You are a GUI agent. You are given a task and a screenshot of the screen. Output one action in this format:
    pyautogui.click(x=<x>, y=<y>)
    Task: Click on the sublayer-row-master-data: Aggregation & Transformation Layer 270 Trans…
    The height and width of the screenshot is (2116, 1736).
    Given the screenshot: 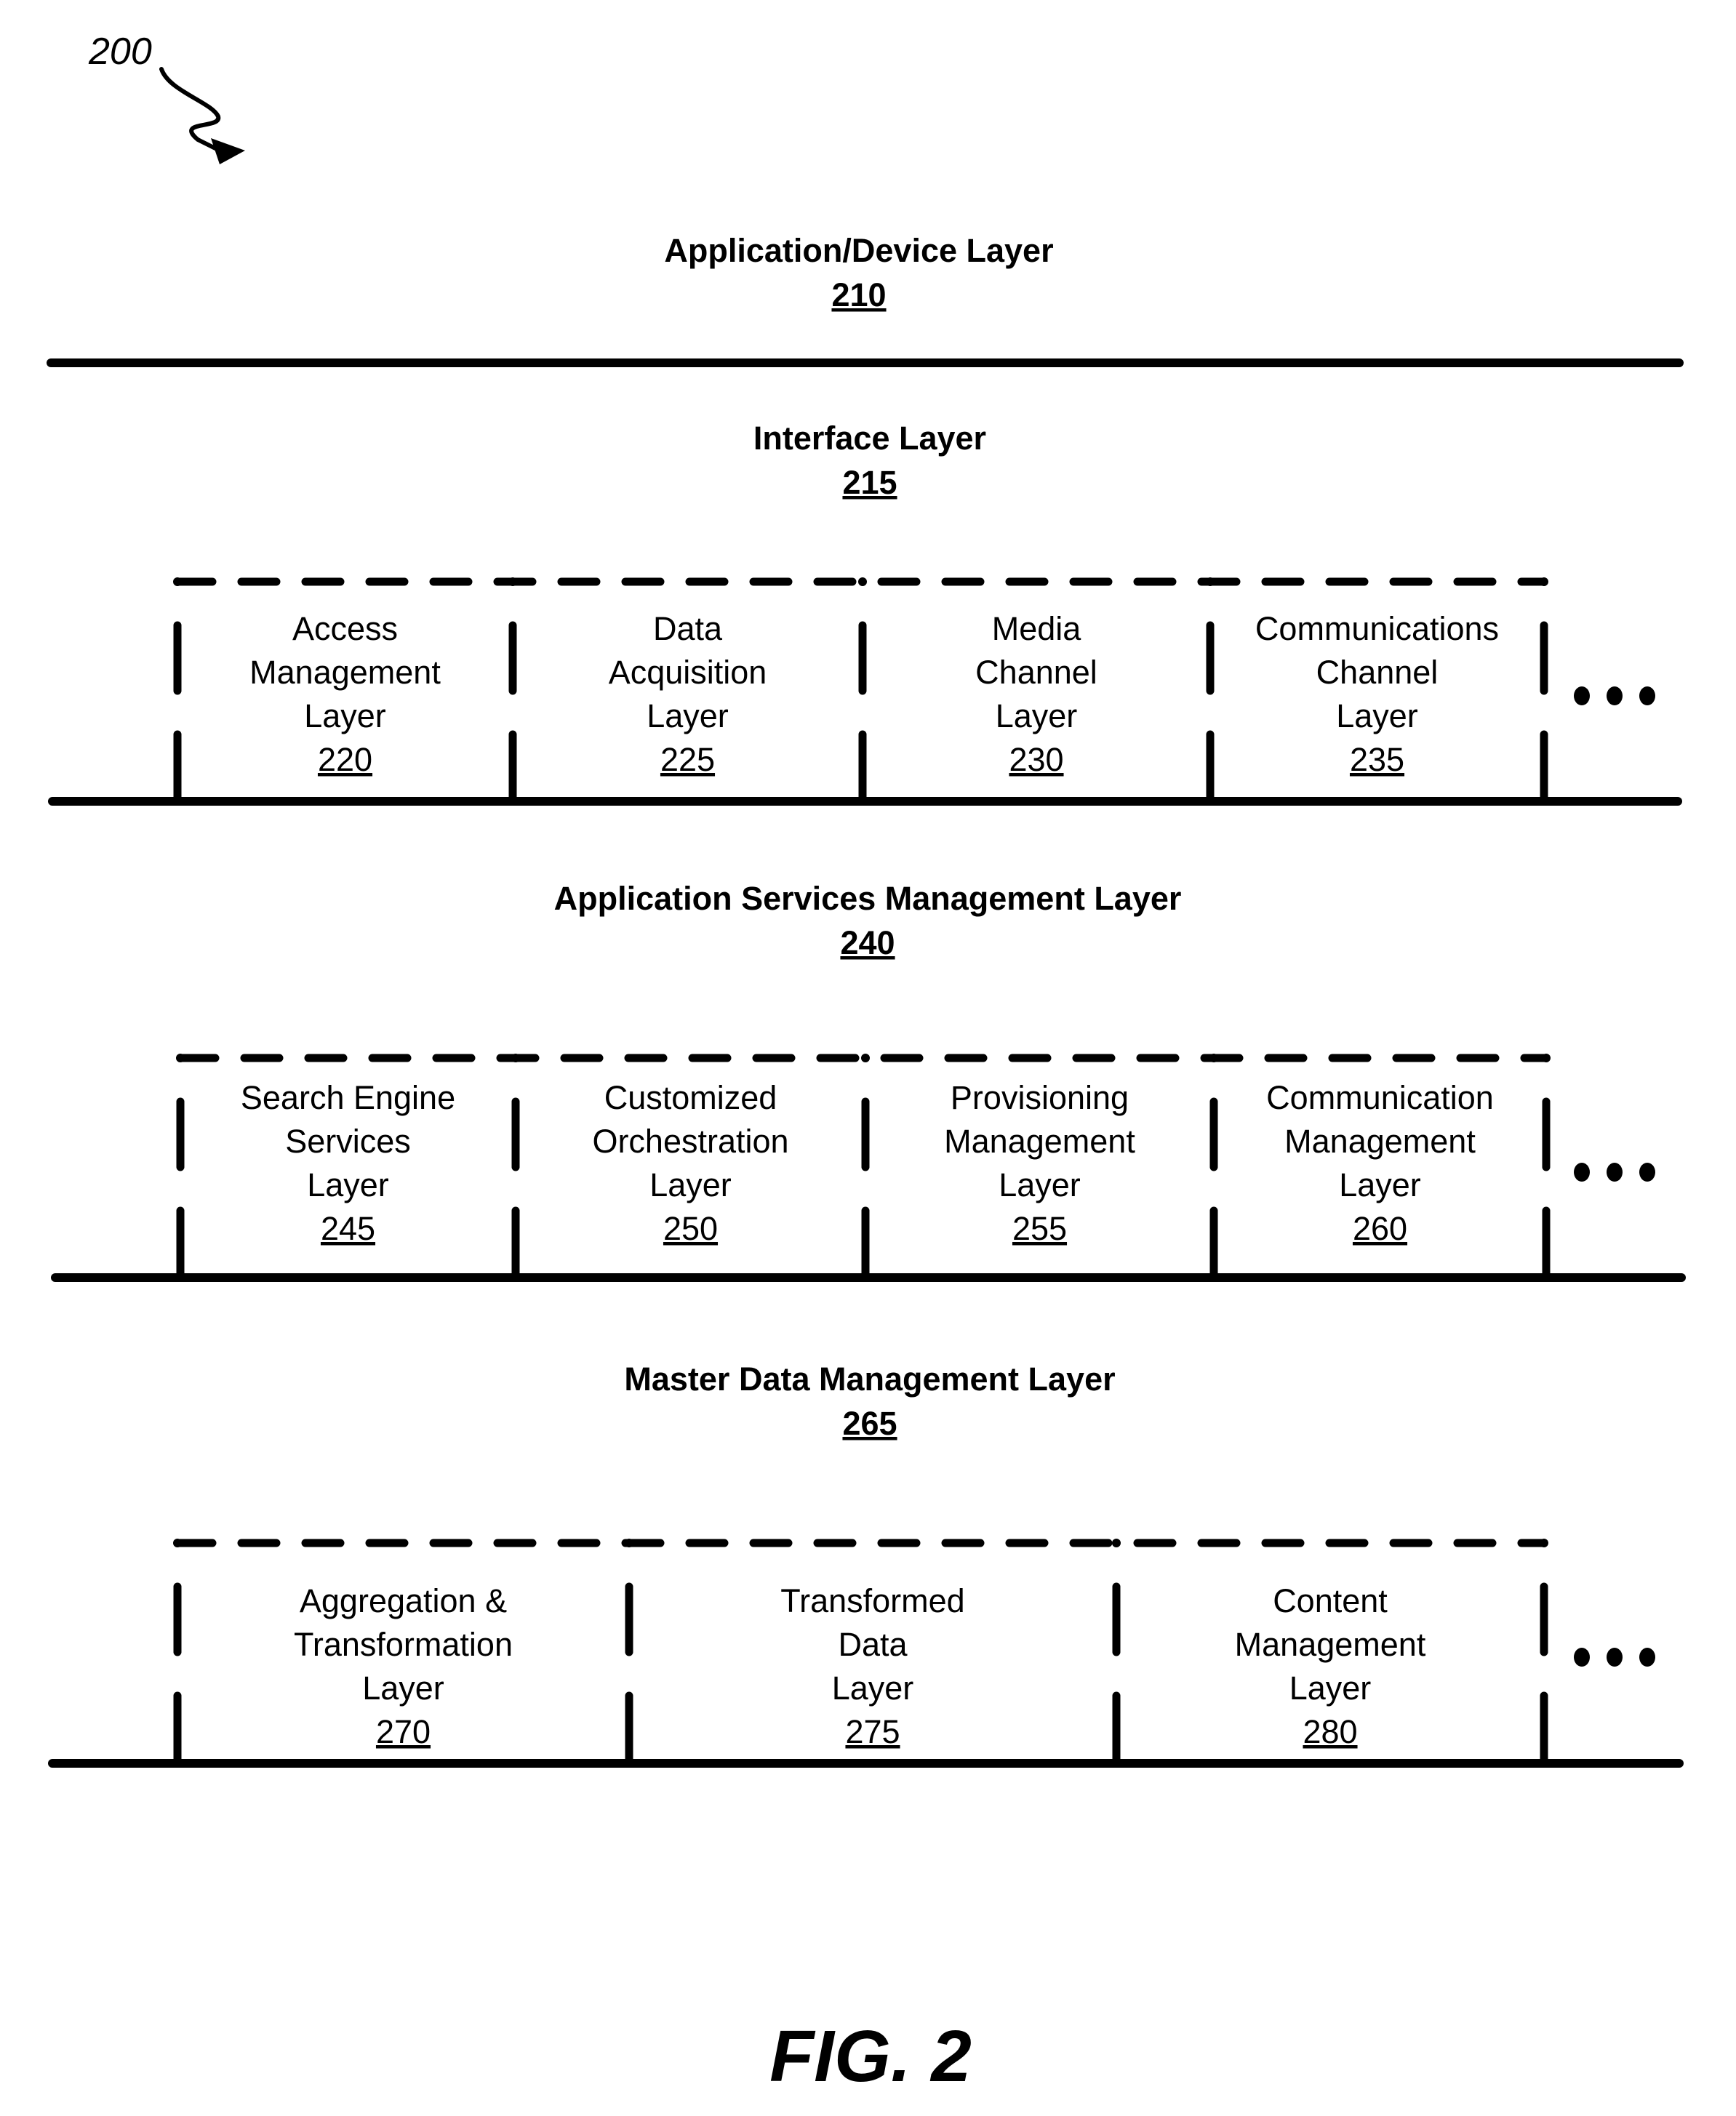 What is the action you would take?
    pyautogui.click(x=914, y=1653)
    